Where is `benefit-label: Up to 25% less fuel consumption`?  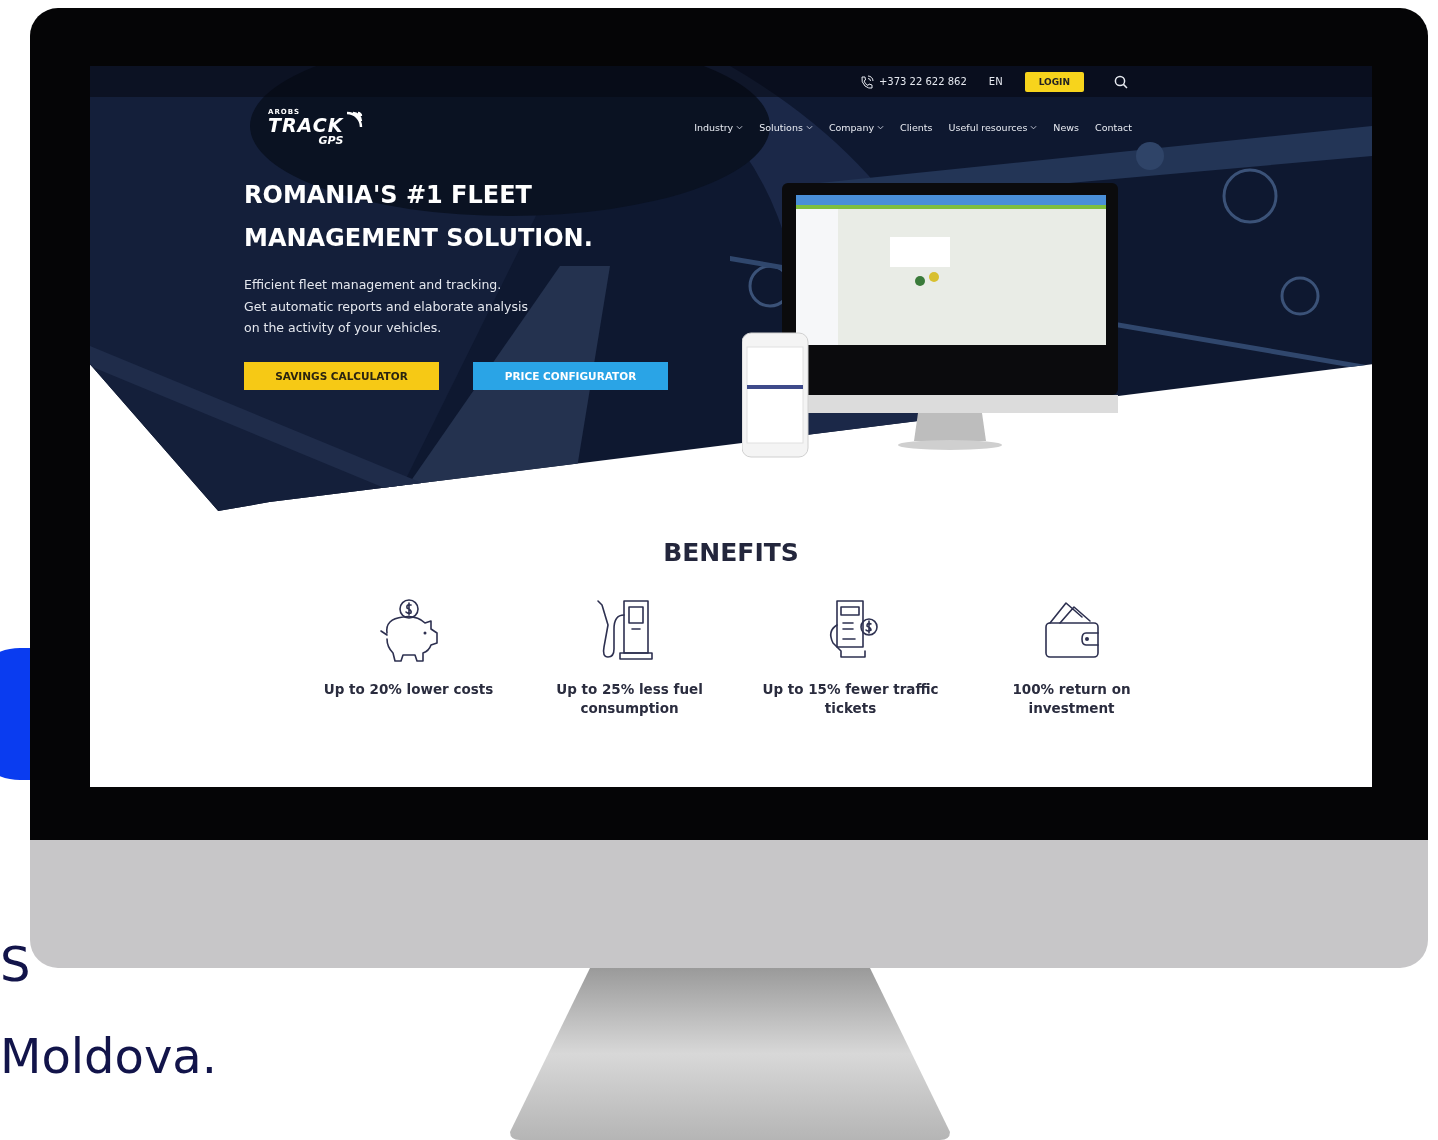 benefit-label: Up to 25% less fuel consumption is located at coordinates (629, 699).